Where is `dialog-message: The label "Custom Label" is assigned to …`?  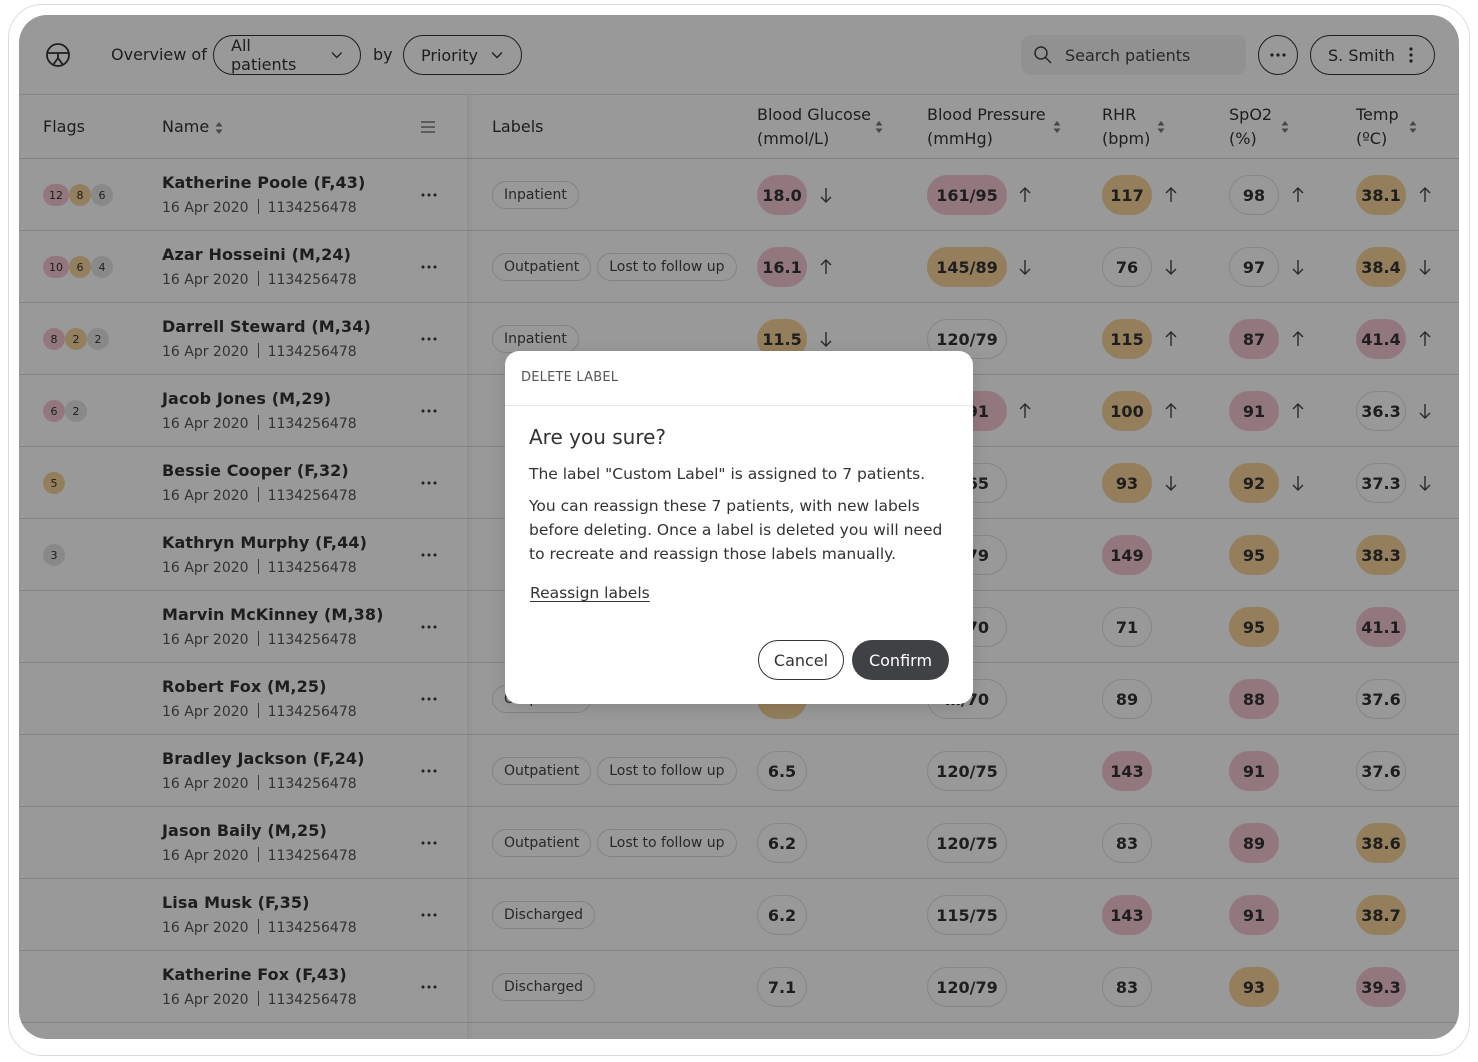
dialog-message: The label "Custom Label" is assigned to … is located at coordinates (727, 474).